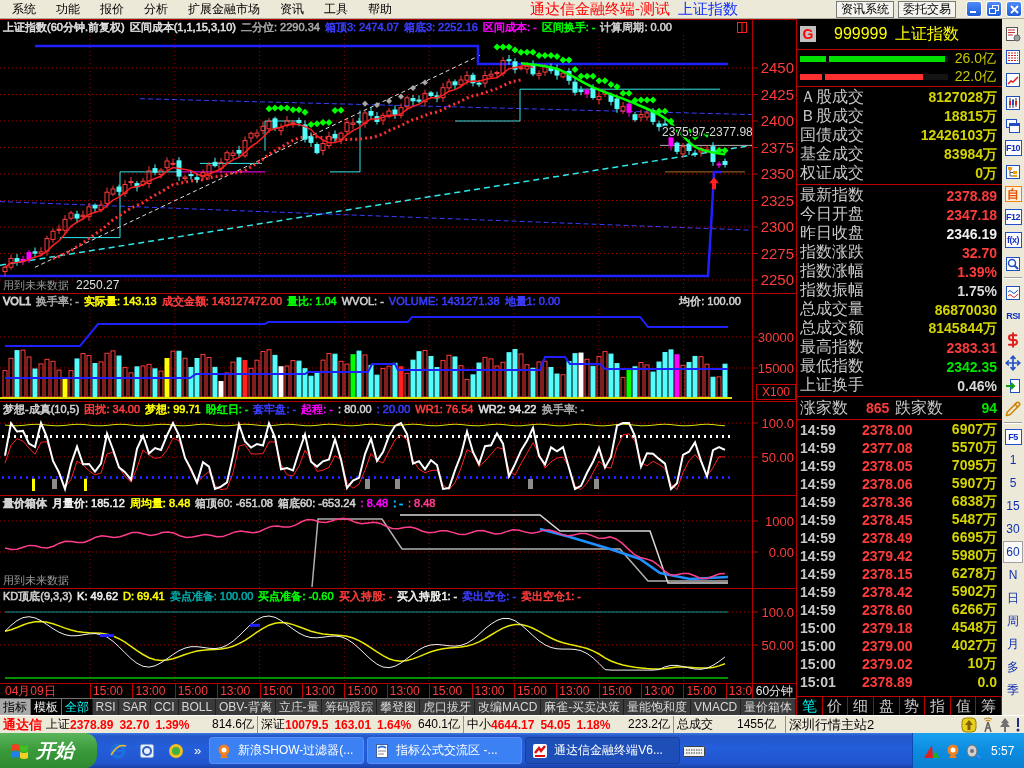 This screenshot has height=768, width=1024. What do you see at coordinates (974, 9) in the screenshot?
I see `minimize-button` at bounding box center [974, 9].